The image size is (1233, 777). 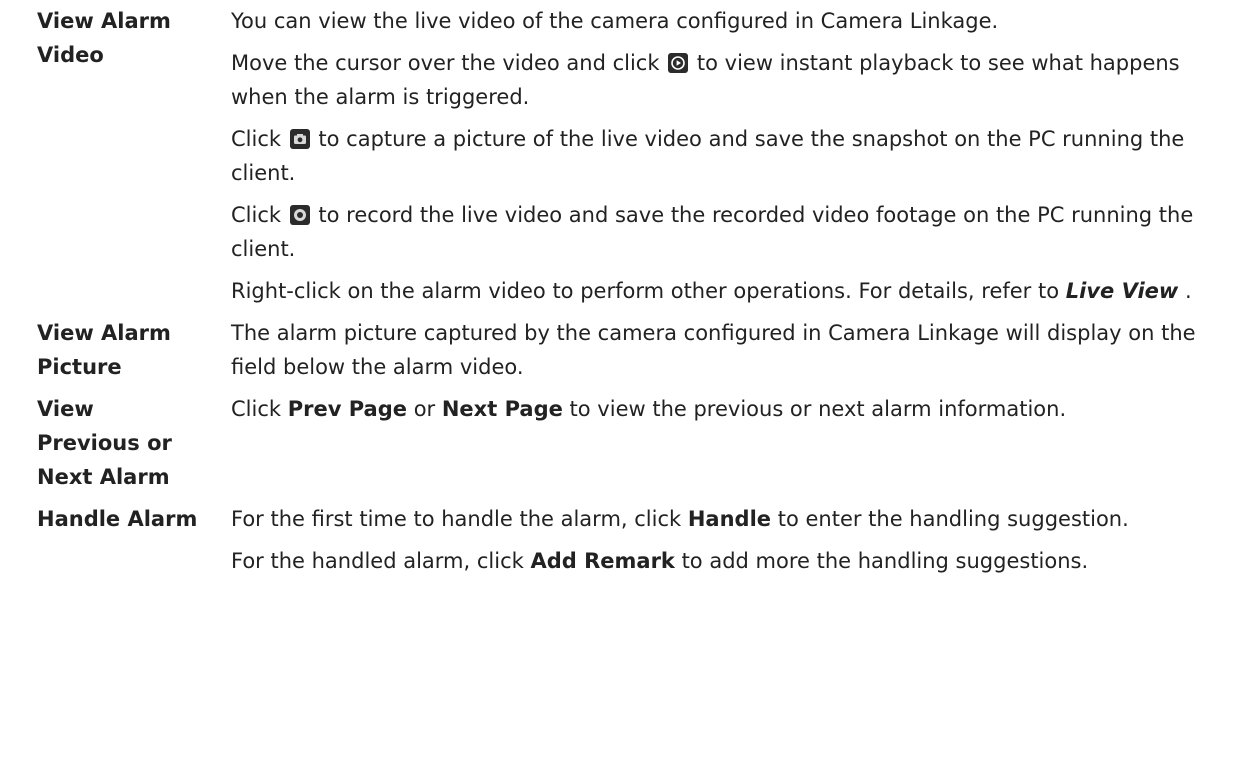 What do you see at coordinates (299, 139) in the screenshot?
I see `camera-capture-icon` at bounding box center [299, 139].